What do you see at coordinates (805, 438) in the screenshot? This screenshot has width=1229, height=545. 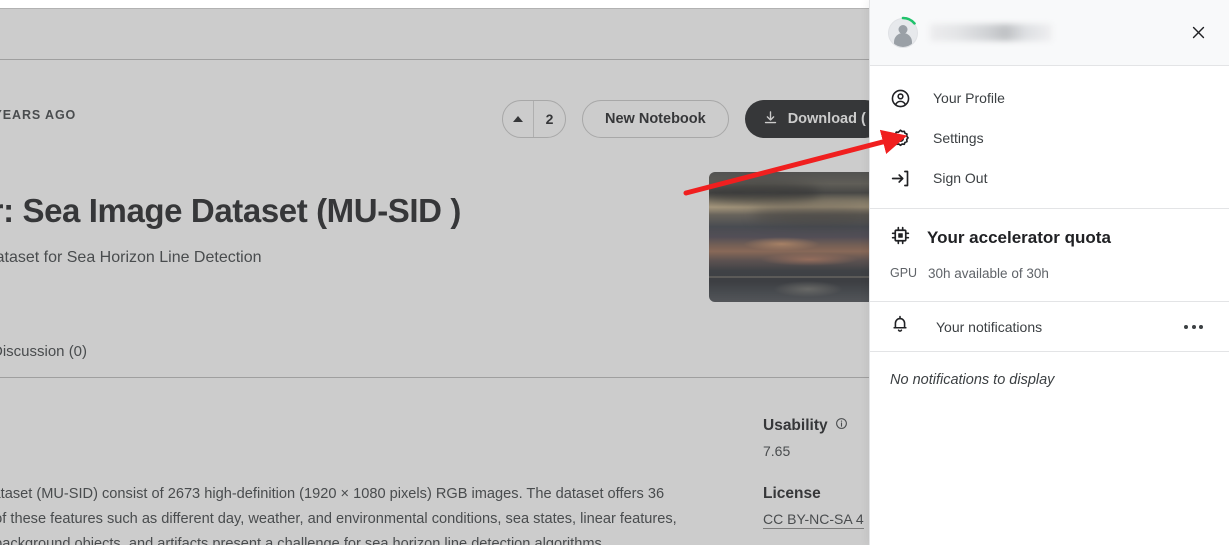 I see `usability-block: Usability 7.65` at bounding box center [805, 438].